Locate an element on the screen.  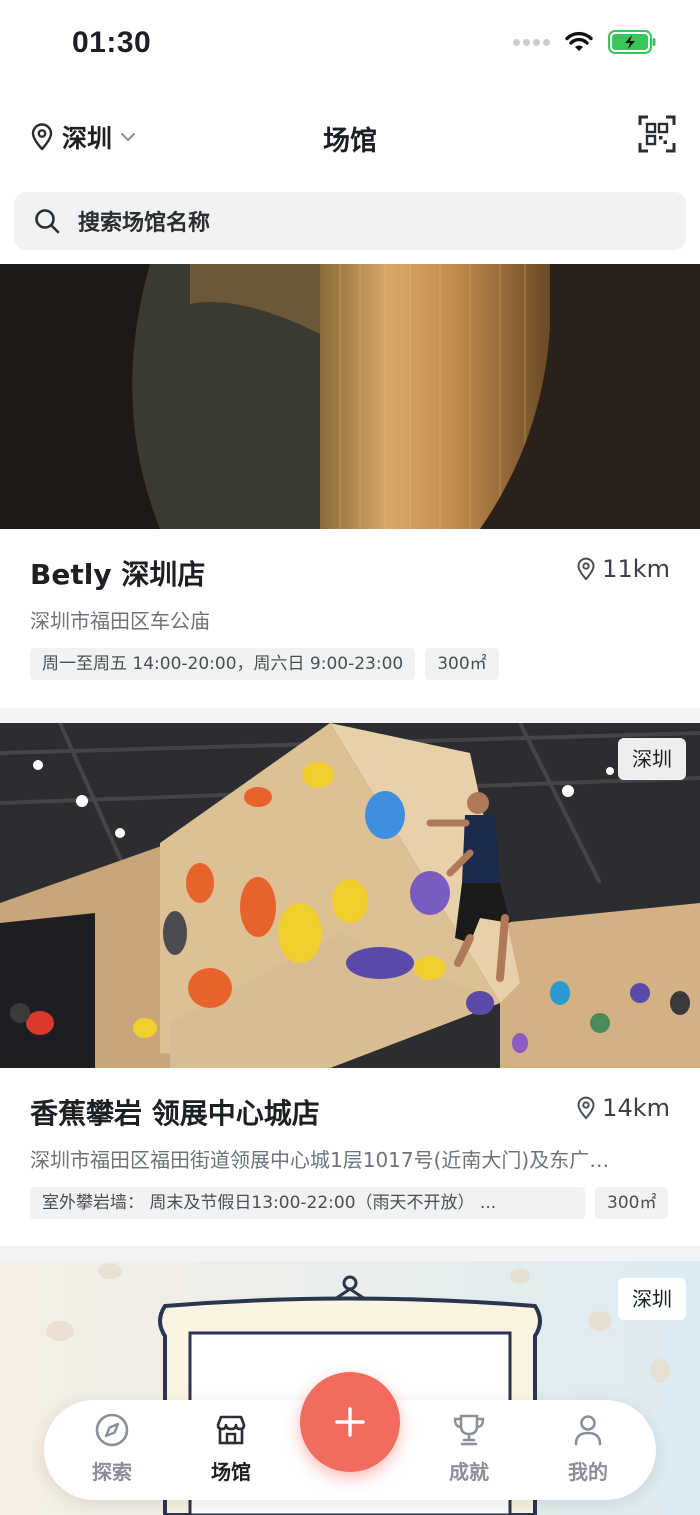
venue-tags: 室外攀岩墙： 周末及节假日13:00-22:00（雨天不开放） ... 300㎡ is located at coordinates (350, 1203).